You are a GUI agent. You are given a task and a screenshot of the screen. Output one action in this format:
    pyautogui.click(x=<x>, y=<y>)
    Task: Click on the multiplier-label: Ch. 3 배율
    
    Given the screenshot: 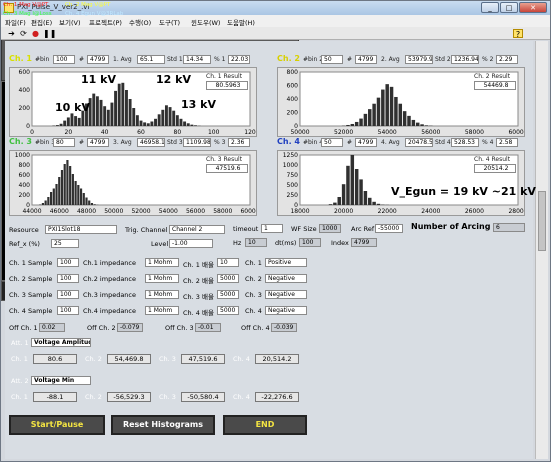 What is the action you would take?
    pyautogui.click(x=198, y=297)
    